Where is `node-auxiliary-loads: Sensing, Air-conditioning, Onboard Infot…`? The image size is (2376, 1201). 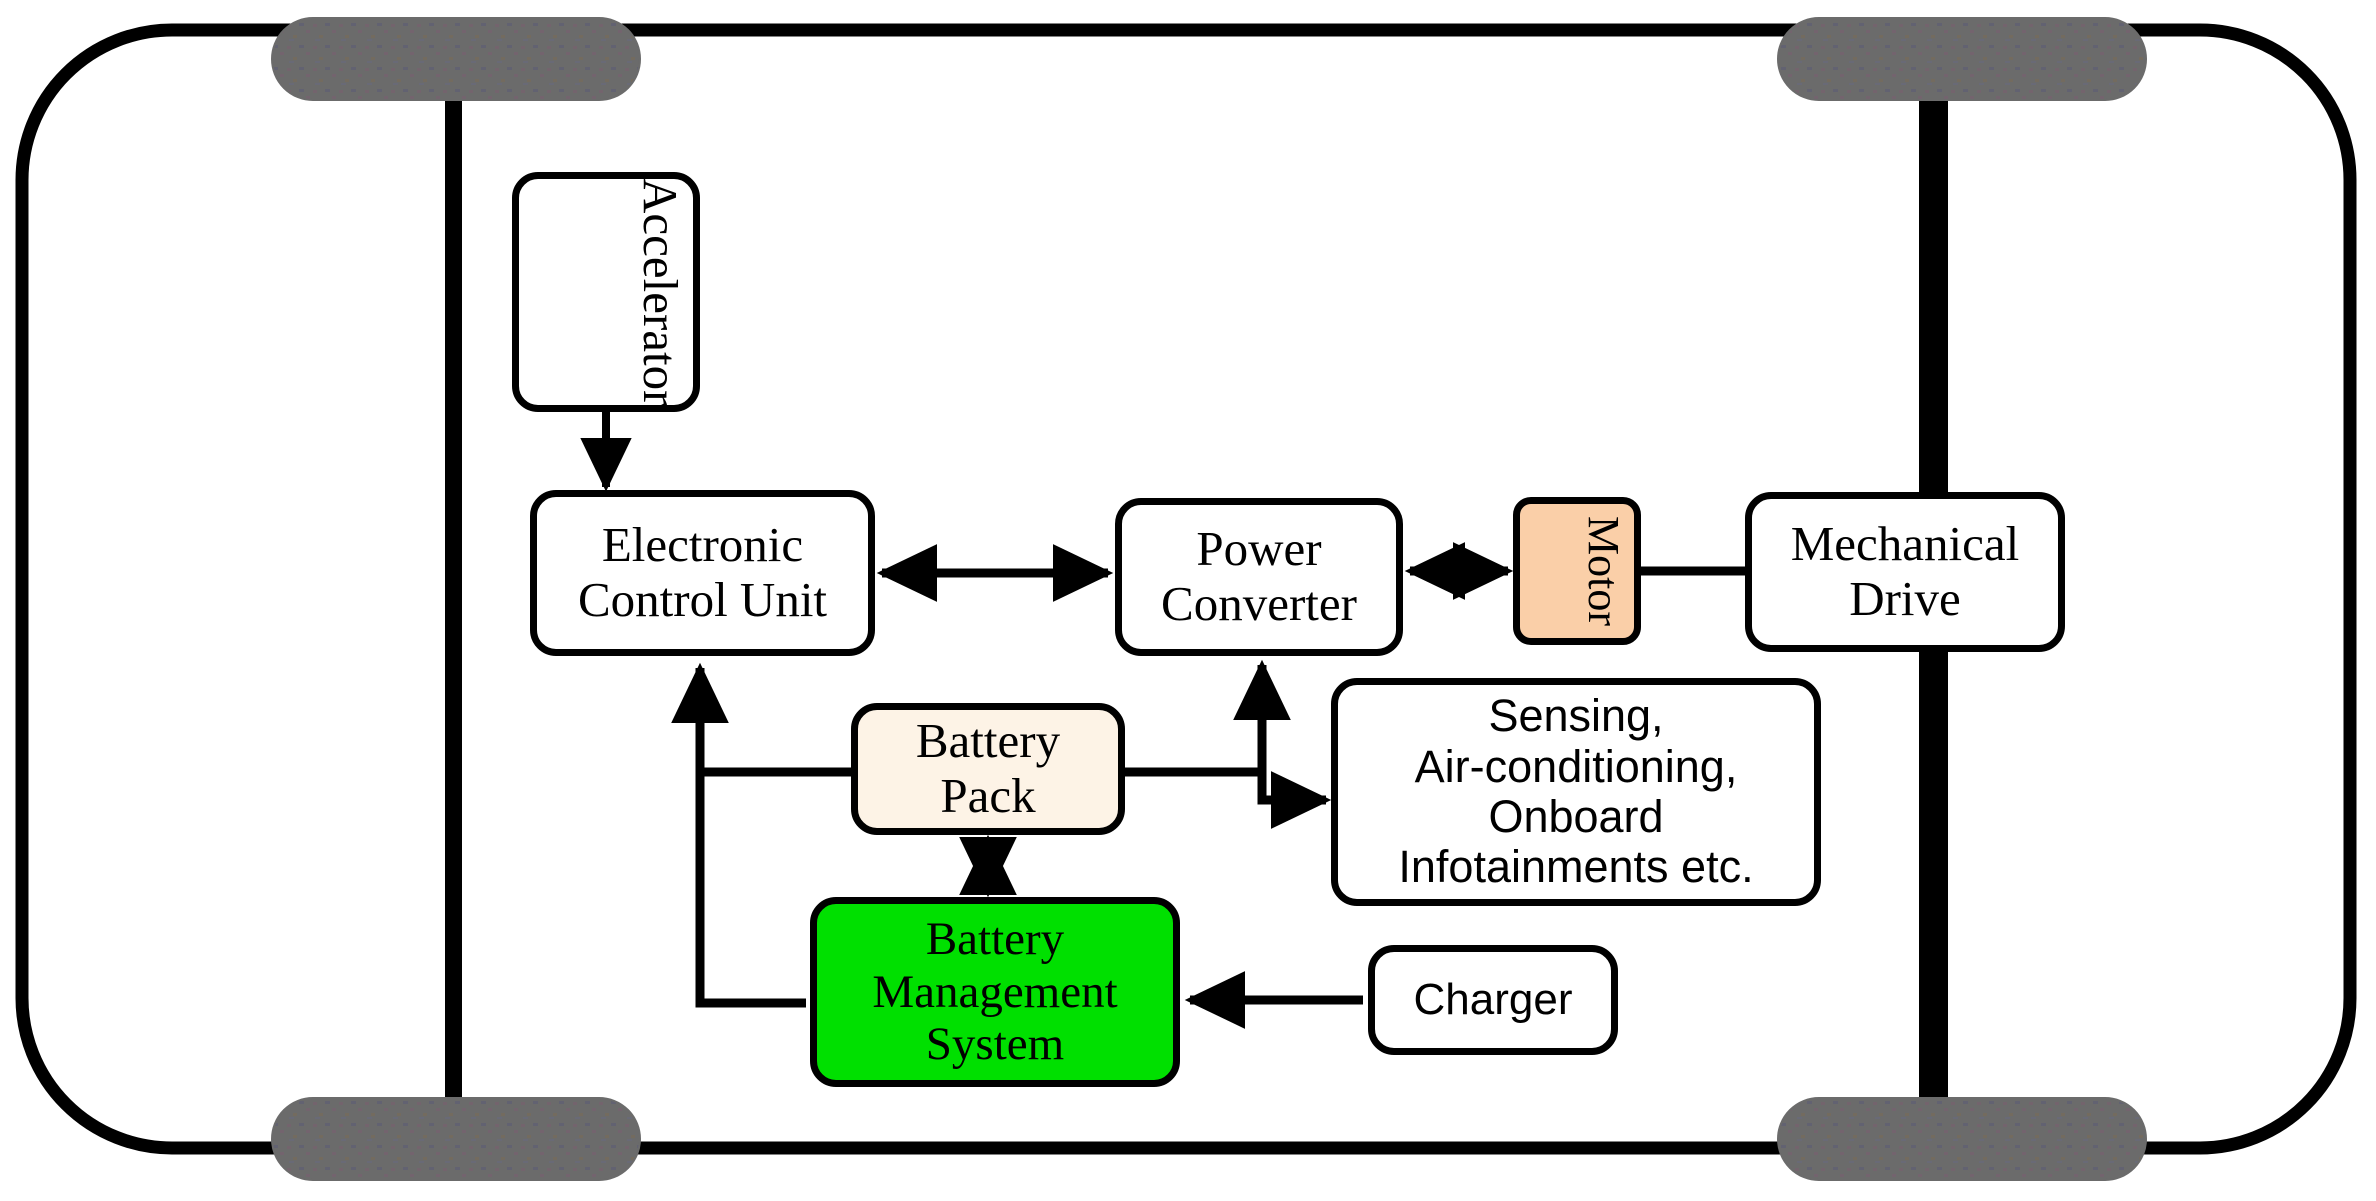
node-auxiliary-loads: Sensing, Air-conditioning, Onboard Infot… is located at coordinates (1576, 792).